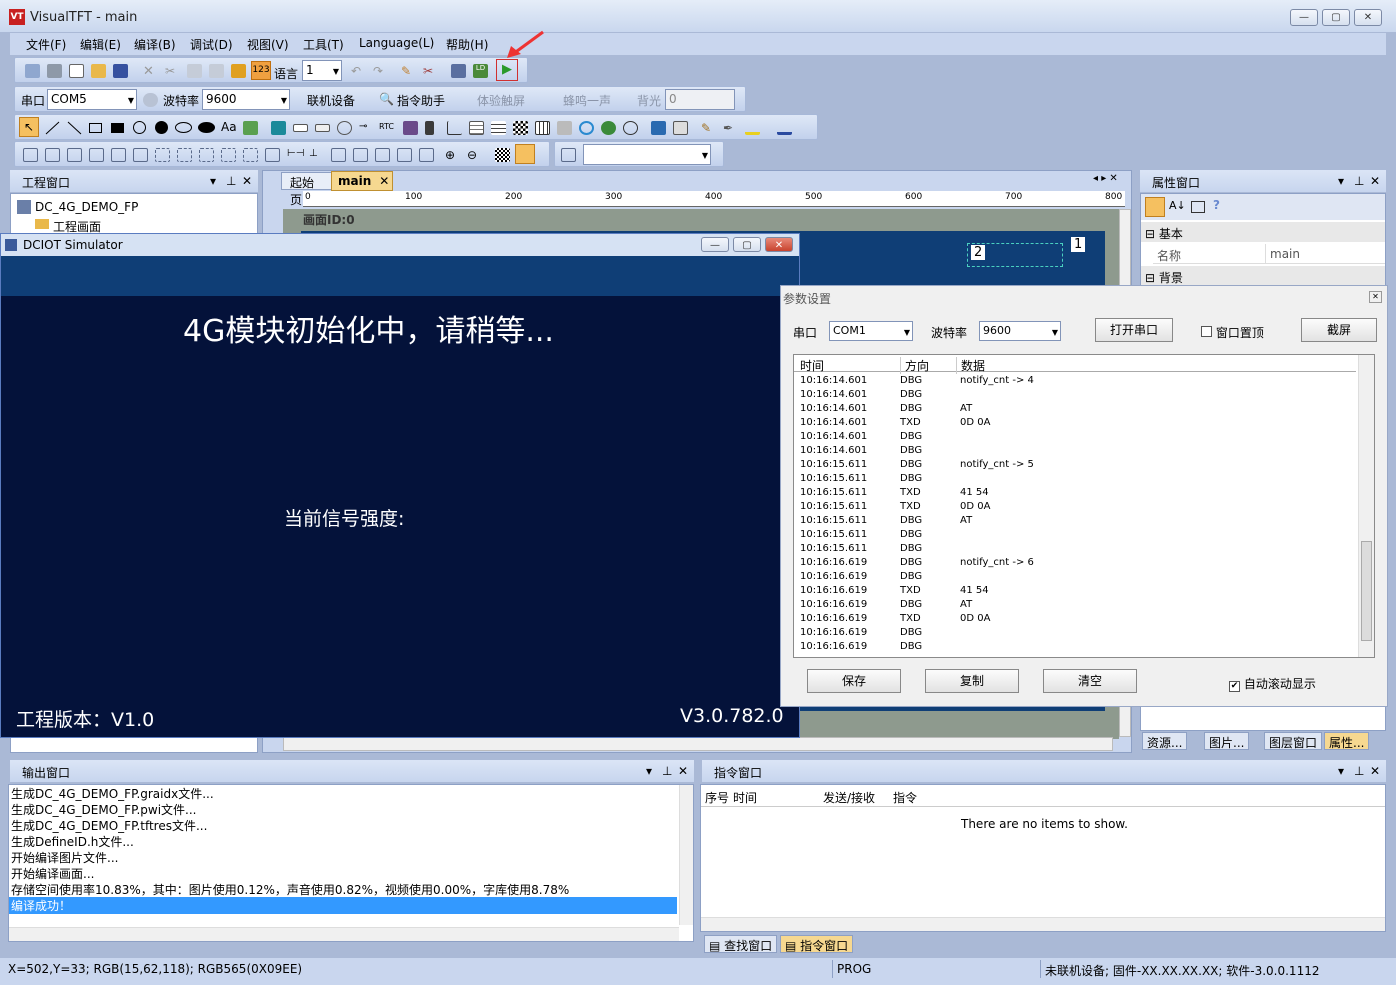 This screenshot has height=985, width=1396. What do you see at coordinates (92, 99) in the screenshot?
I see `port-select: COM5 ▼` at bounding box center [92, 99].